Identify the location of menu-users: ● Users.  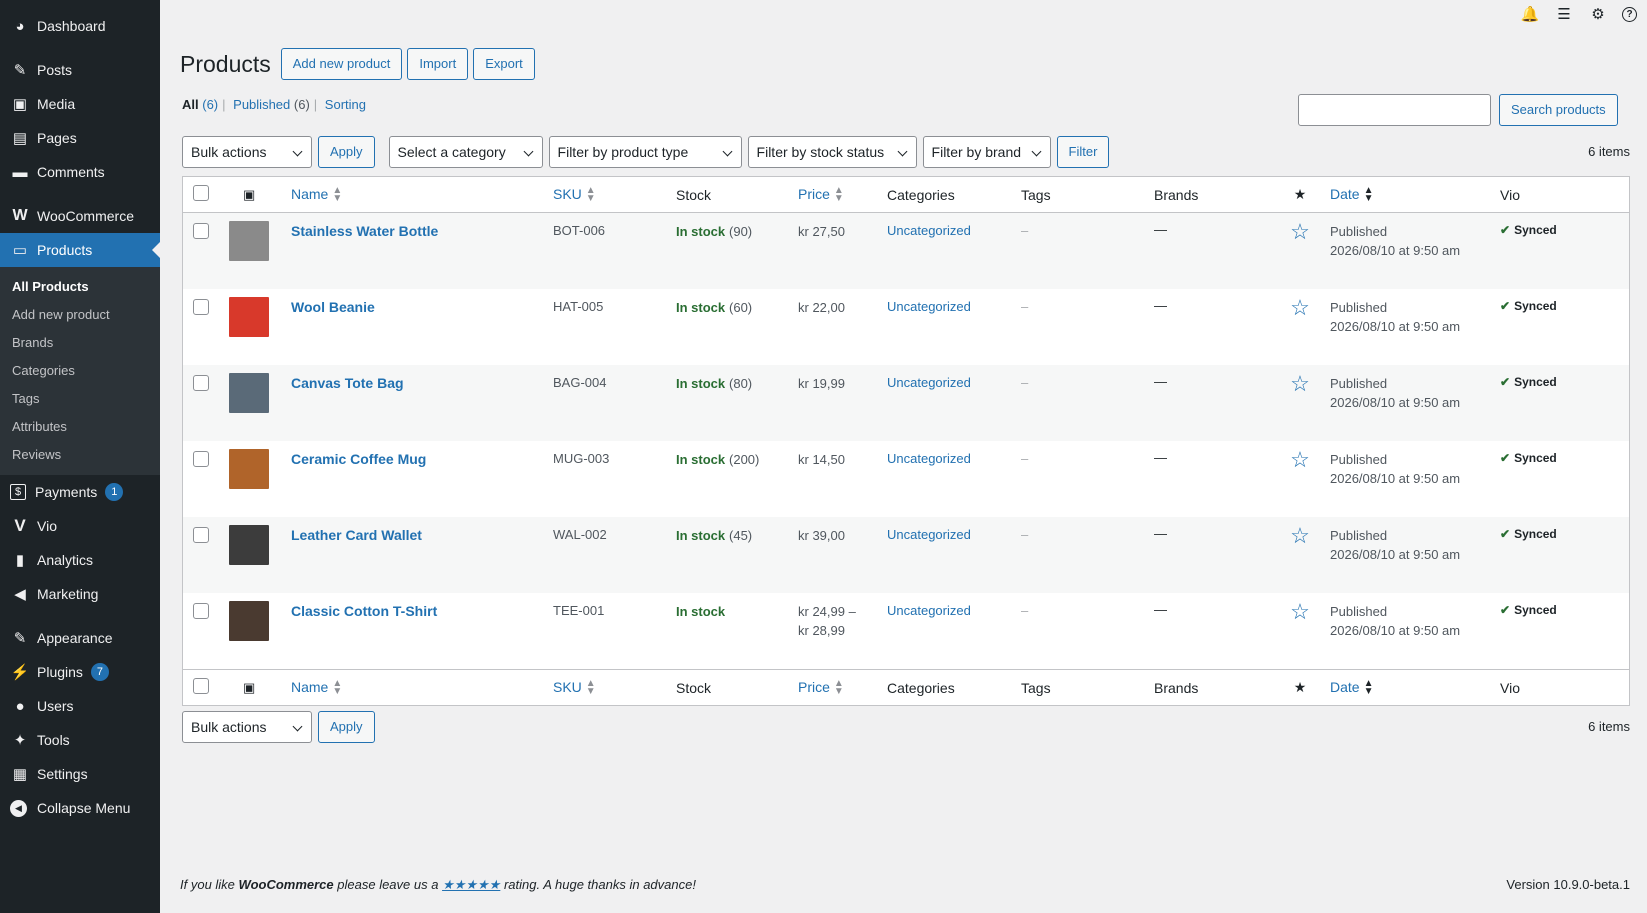
(80, 706).